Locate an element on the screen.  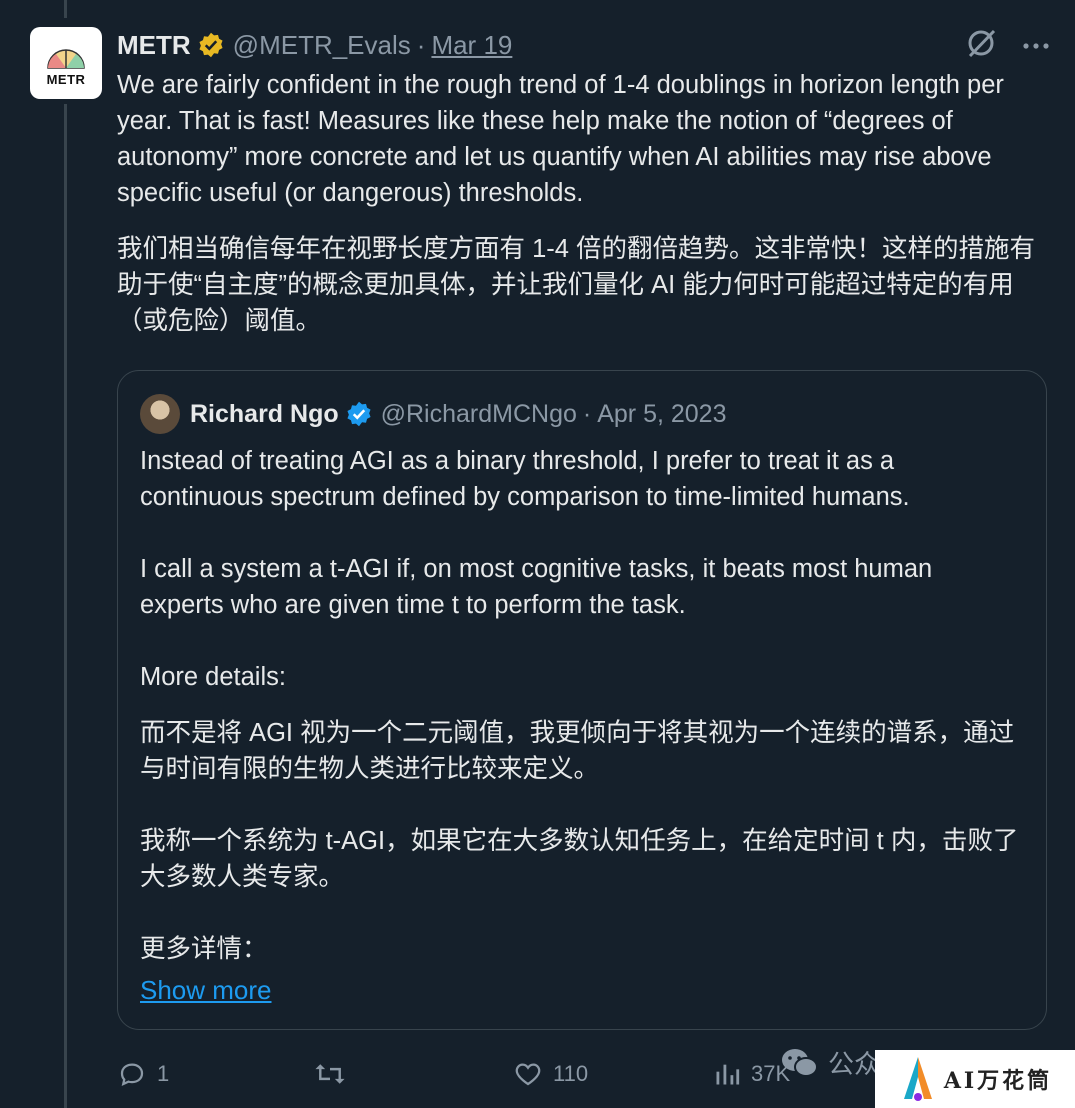
author-name: METR is located at coordinates (154, 45).